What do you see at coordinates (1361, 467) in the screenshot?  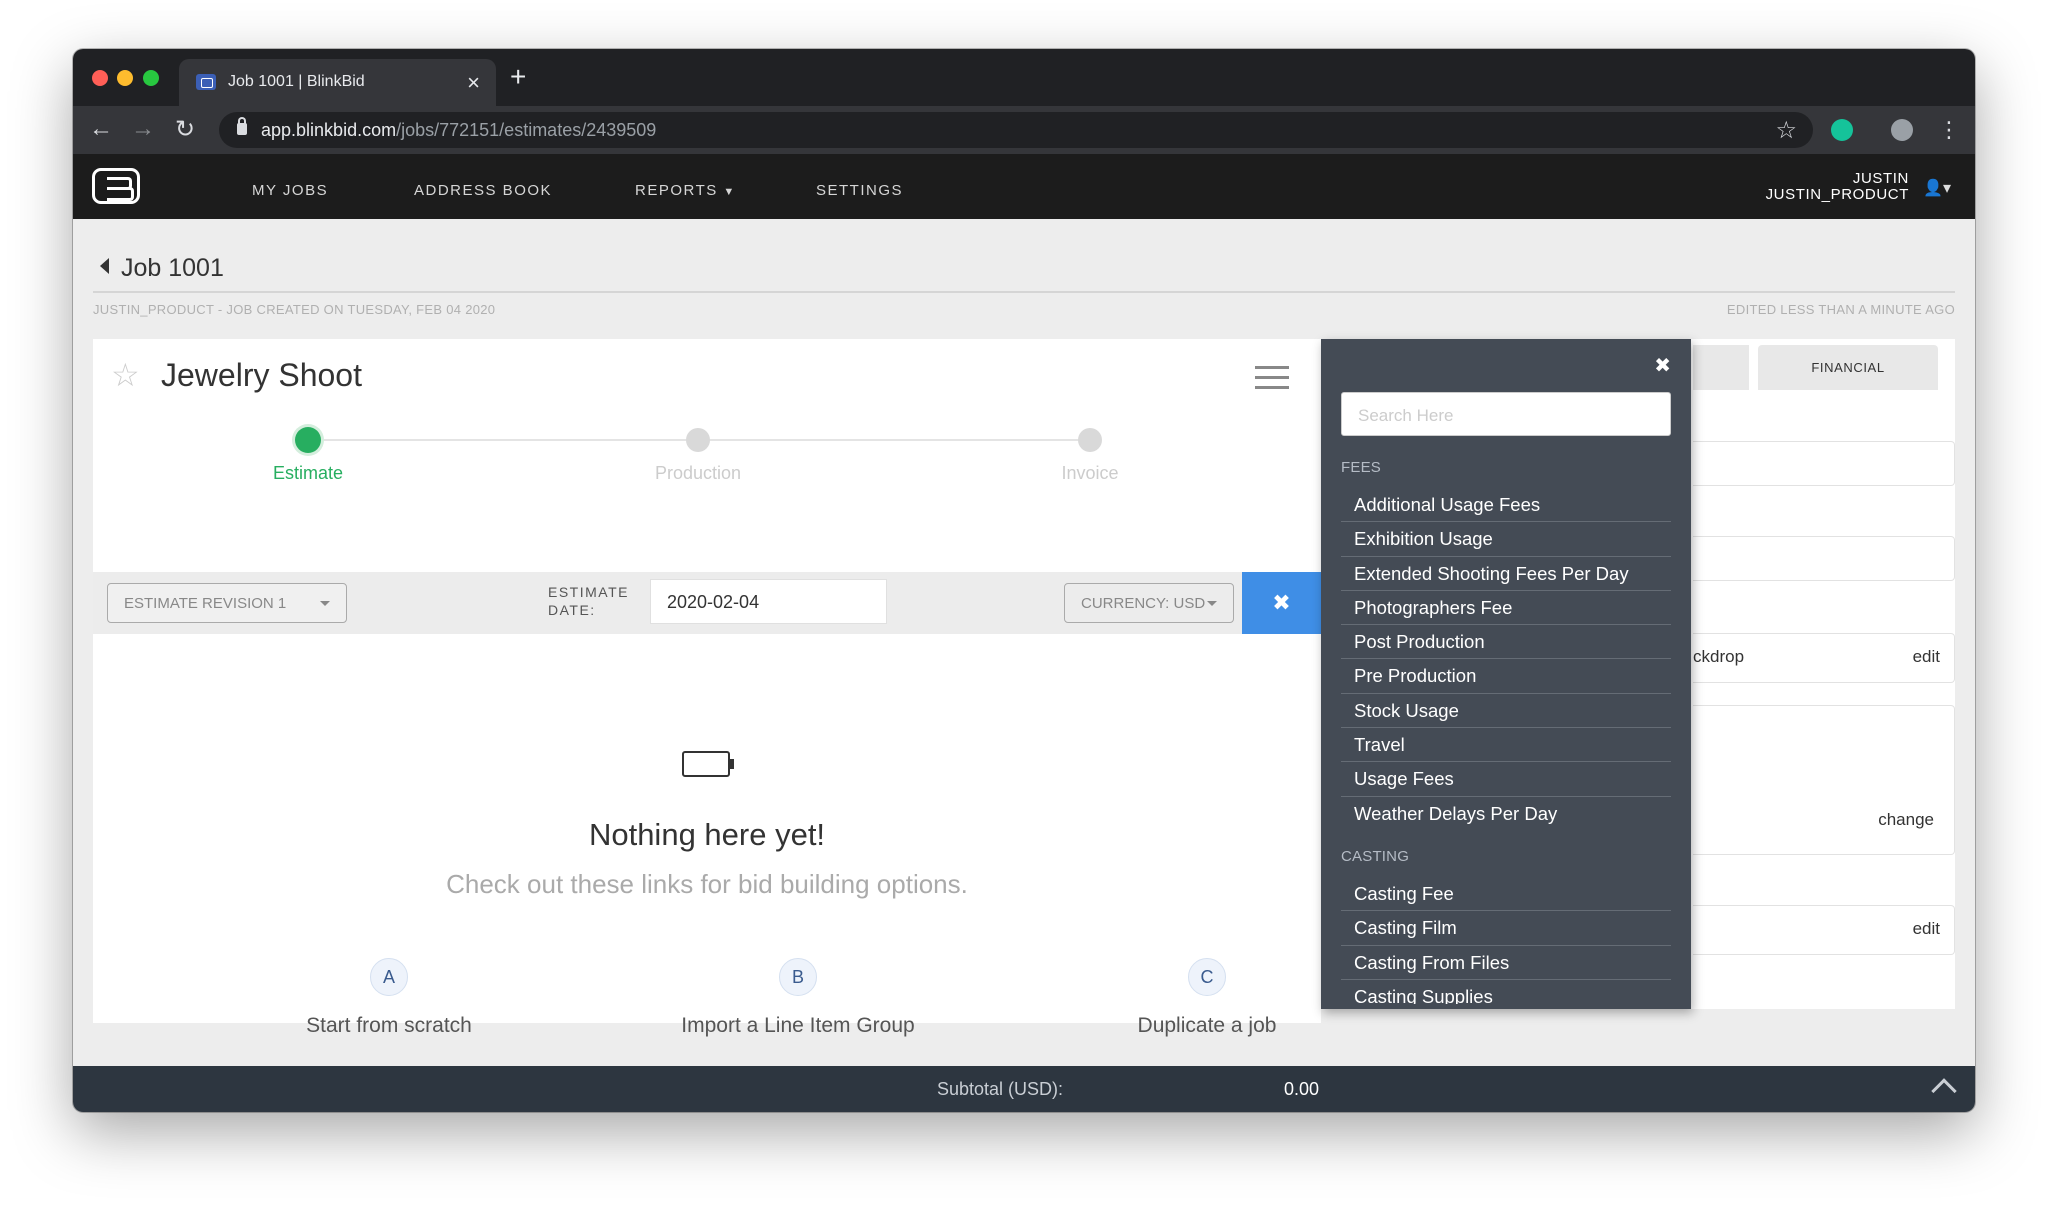 I see `section-heading-fees: FEES` at bounding box center [1361, 467].